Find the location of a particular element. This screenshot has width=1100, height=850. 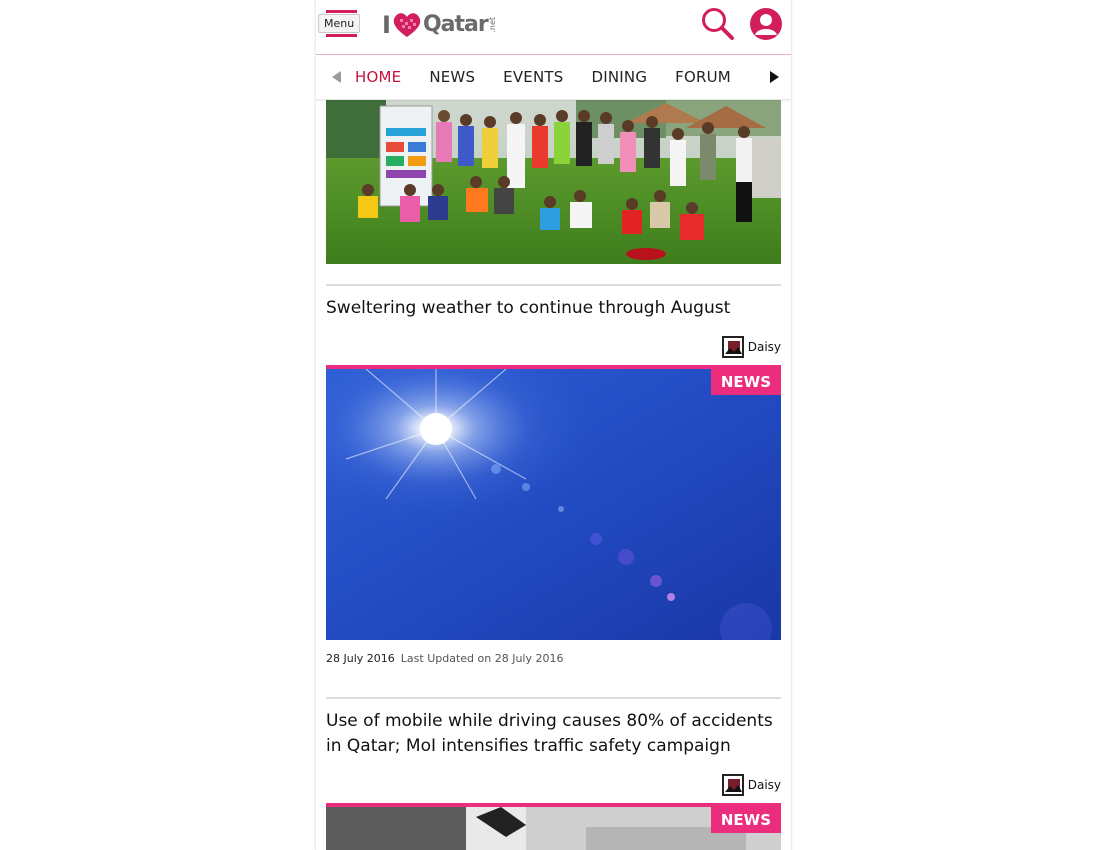

main-nav: HOME NEWS EVENTS DINING FORUM is located at coordinates (553, 77).